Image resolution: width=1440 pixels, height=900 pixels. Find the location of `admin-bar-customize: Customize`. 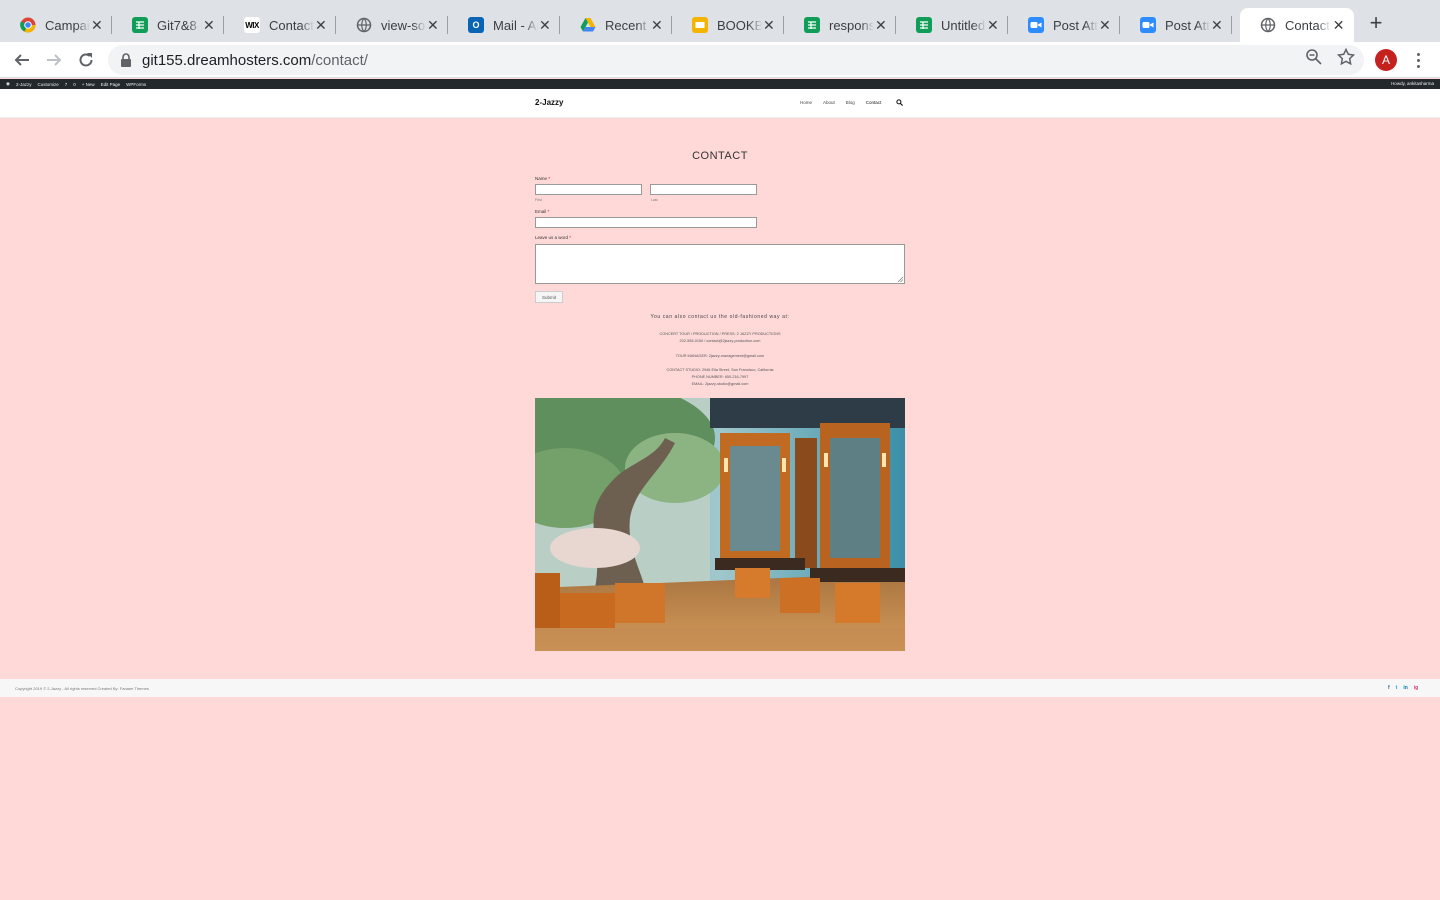

admin-bar-customize: Customize is located at coordinates (47, 84).